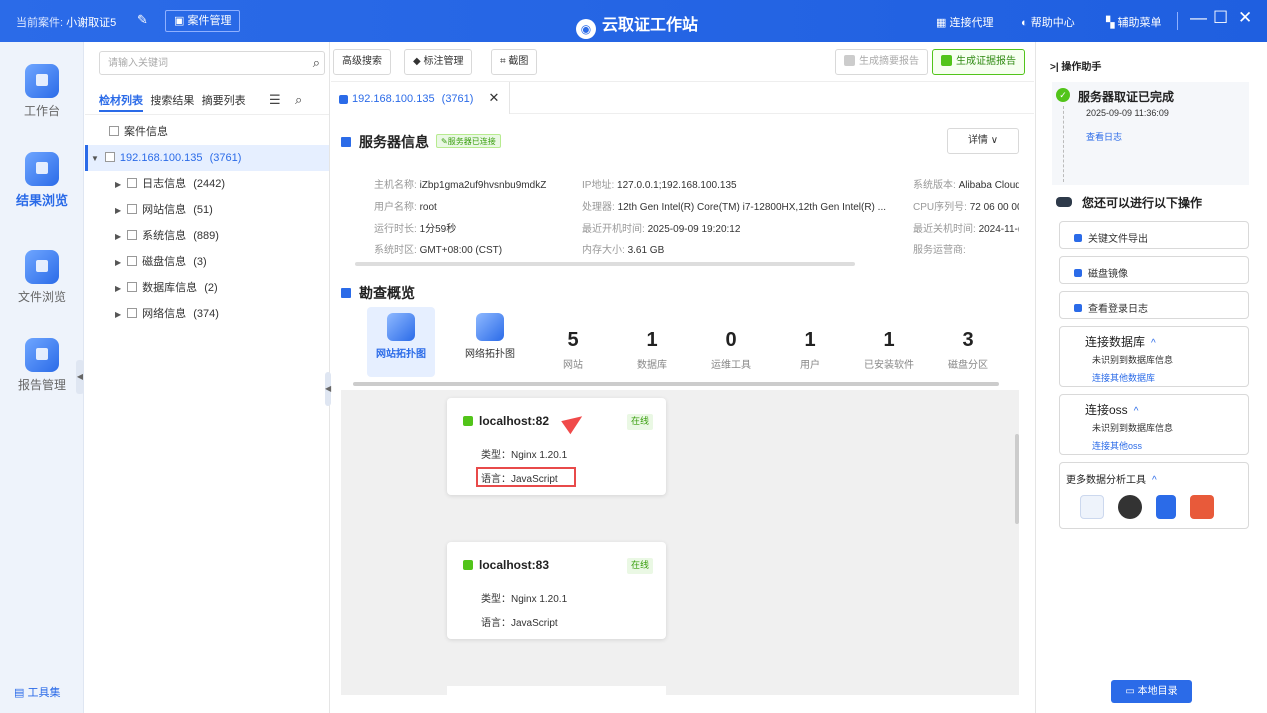 The image size is (1267, 713). I want to click on view-login-log-button: 查看登录日志, so click(1154, 305).